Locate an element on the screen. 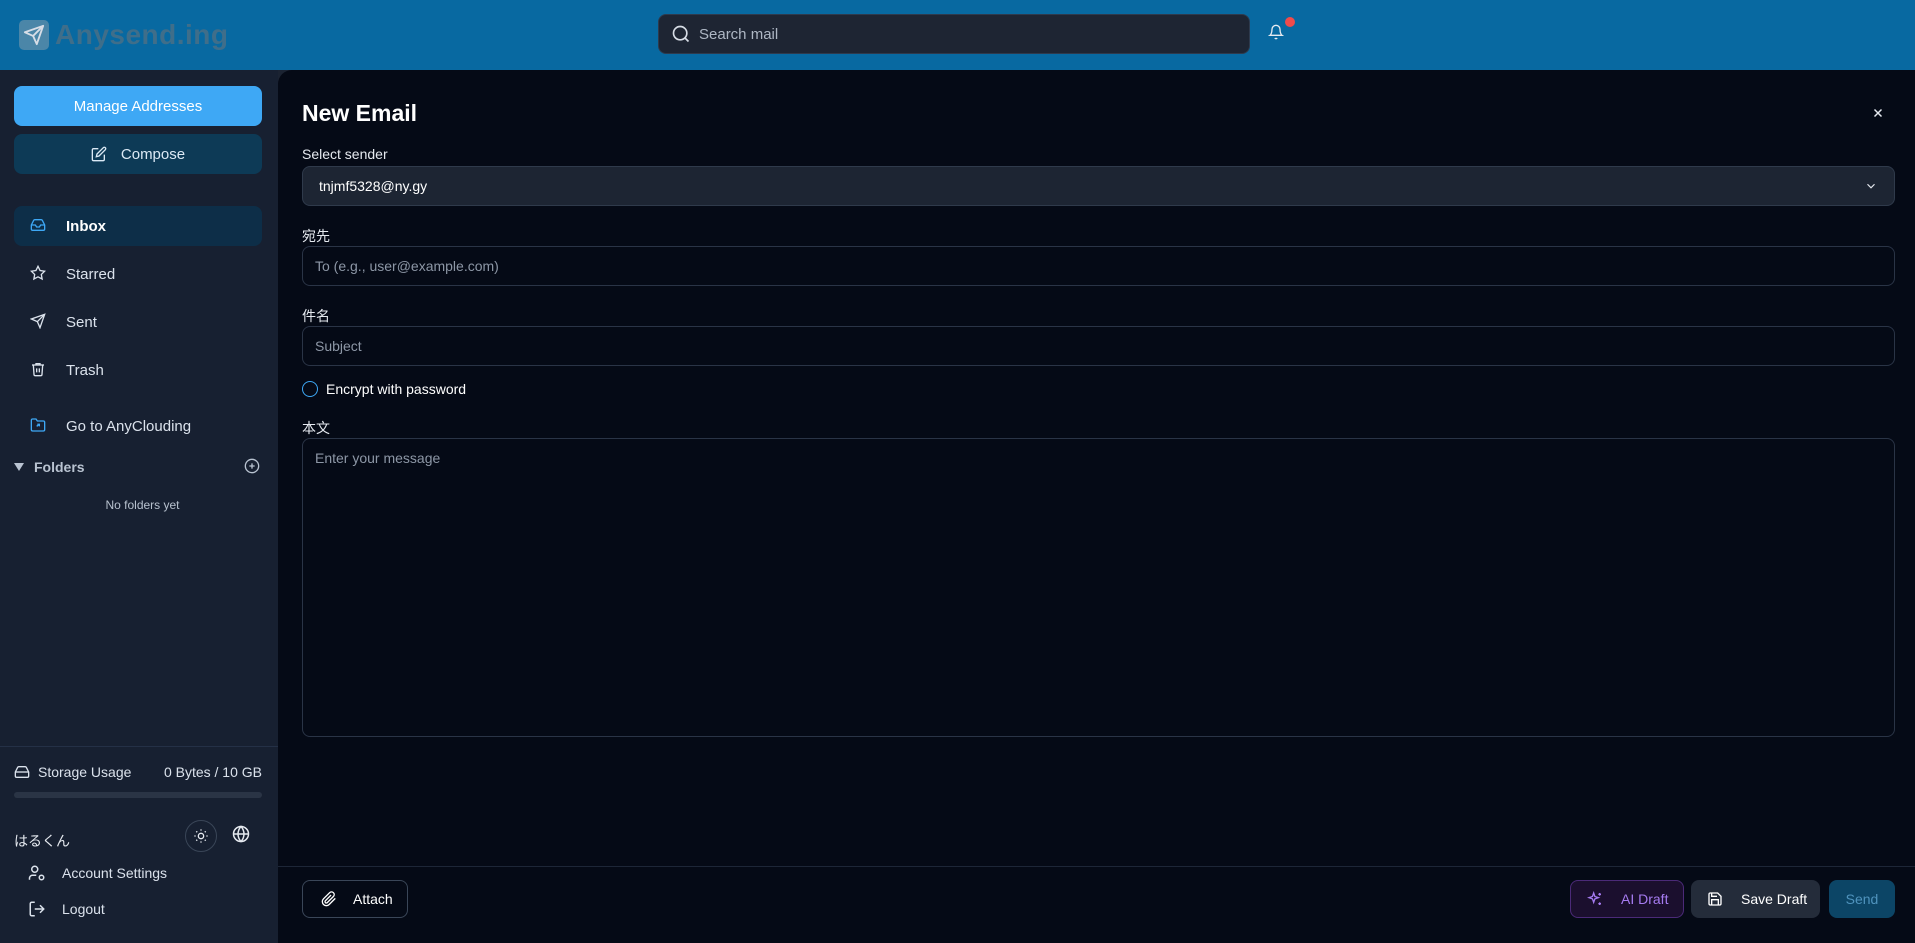 Image resolution: width=1915 pixels, height=943 pixels. send-icon is located at coordinates (39, 322).